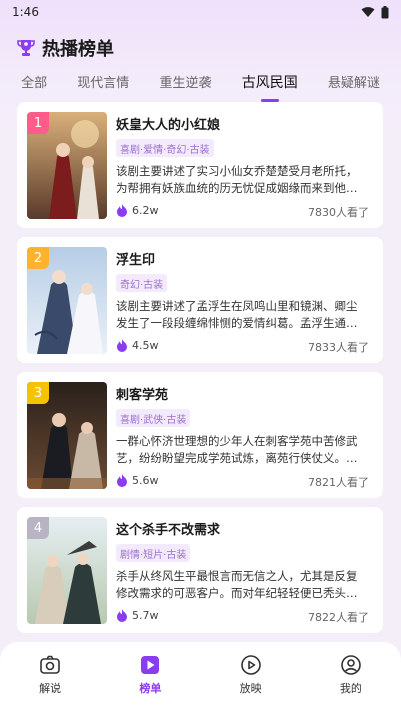  I want to click on drama-title: 刺客学苑, so click(142, 395).